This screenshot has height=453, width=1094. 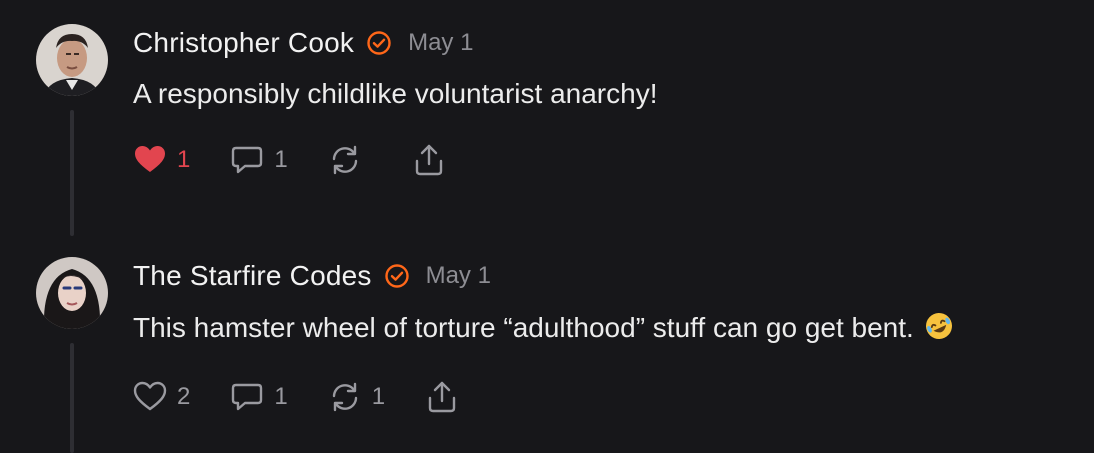 I want to click on heart-filled-icon, so click(x=150, y=159).